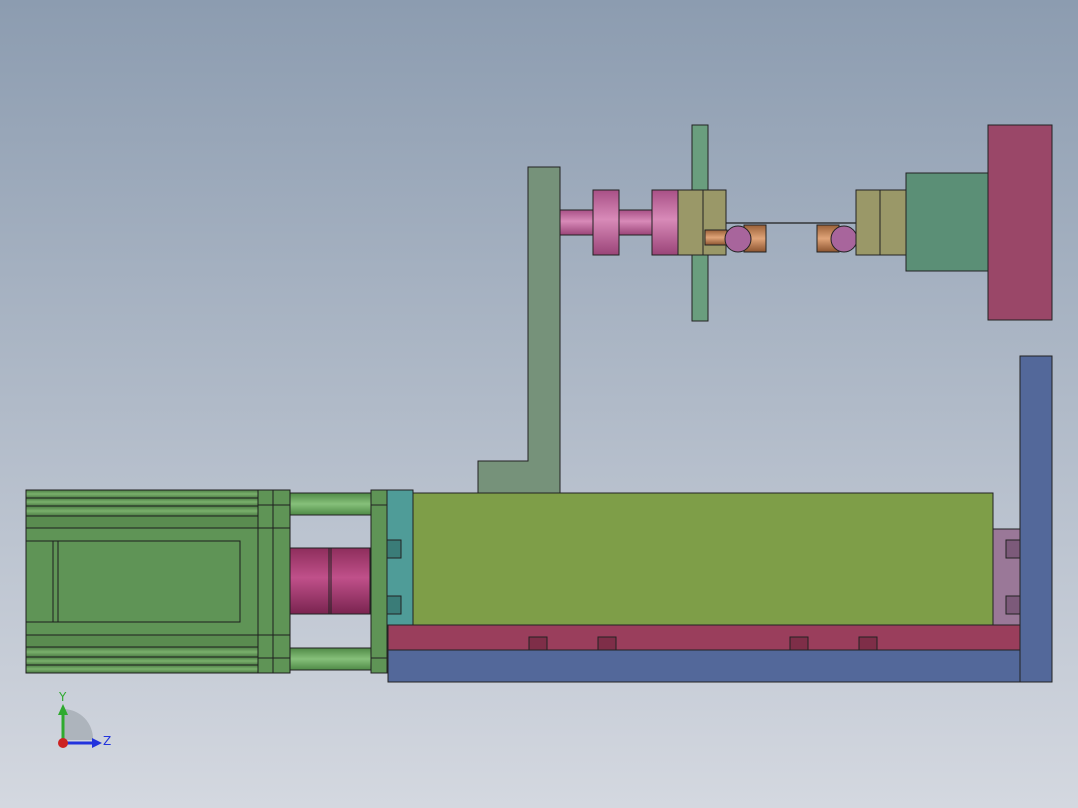  What do you see at coordinates (107, 741) in the screenshot?
I see `z-axis-label: Z` at bounding box center [107, 741].